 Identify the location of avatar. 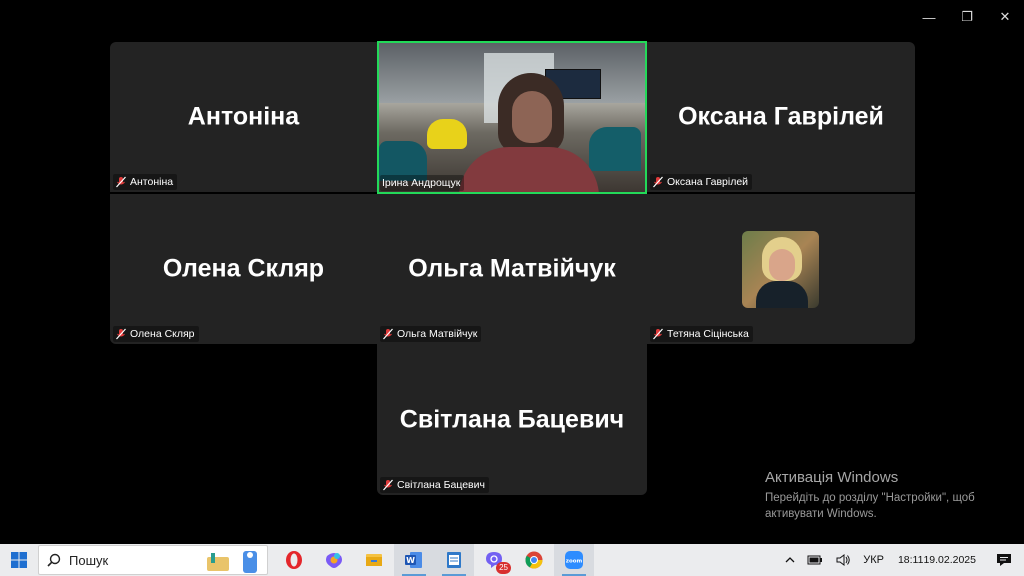
(780, 269).